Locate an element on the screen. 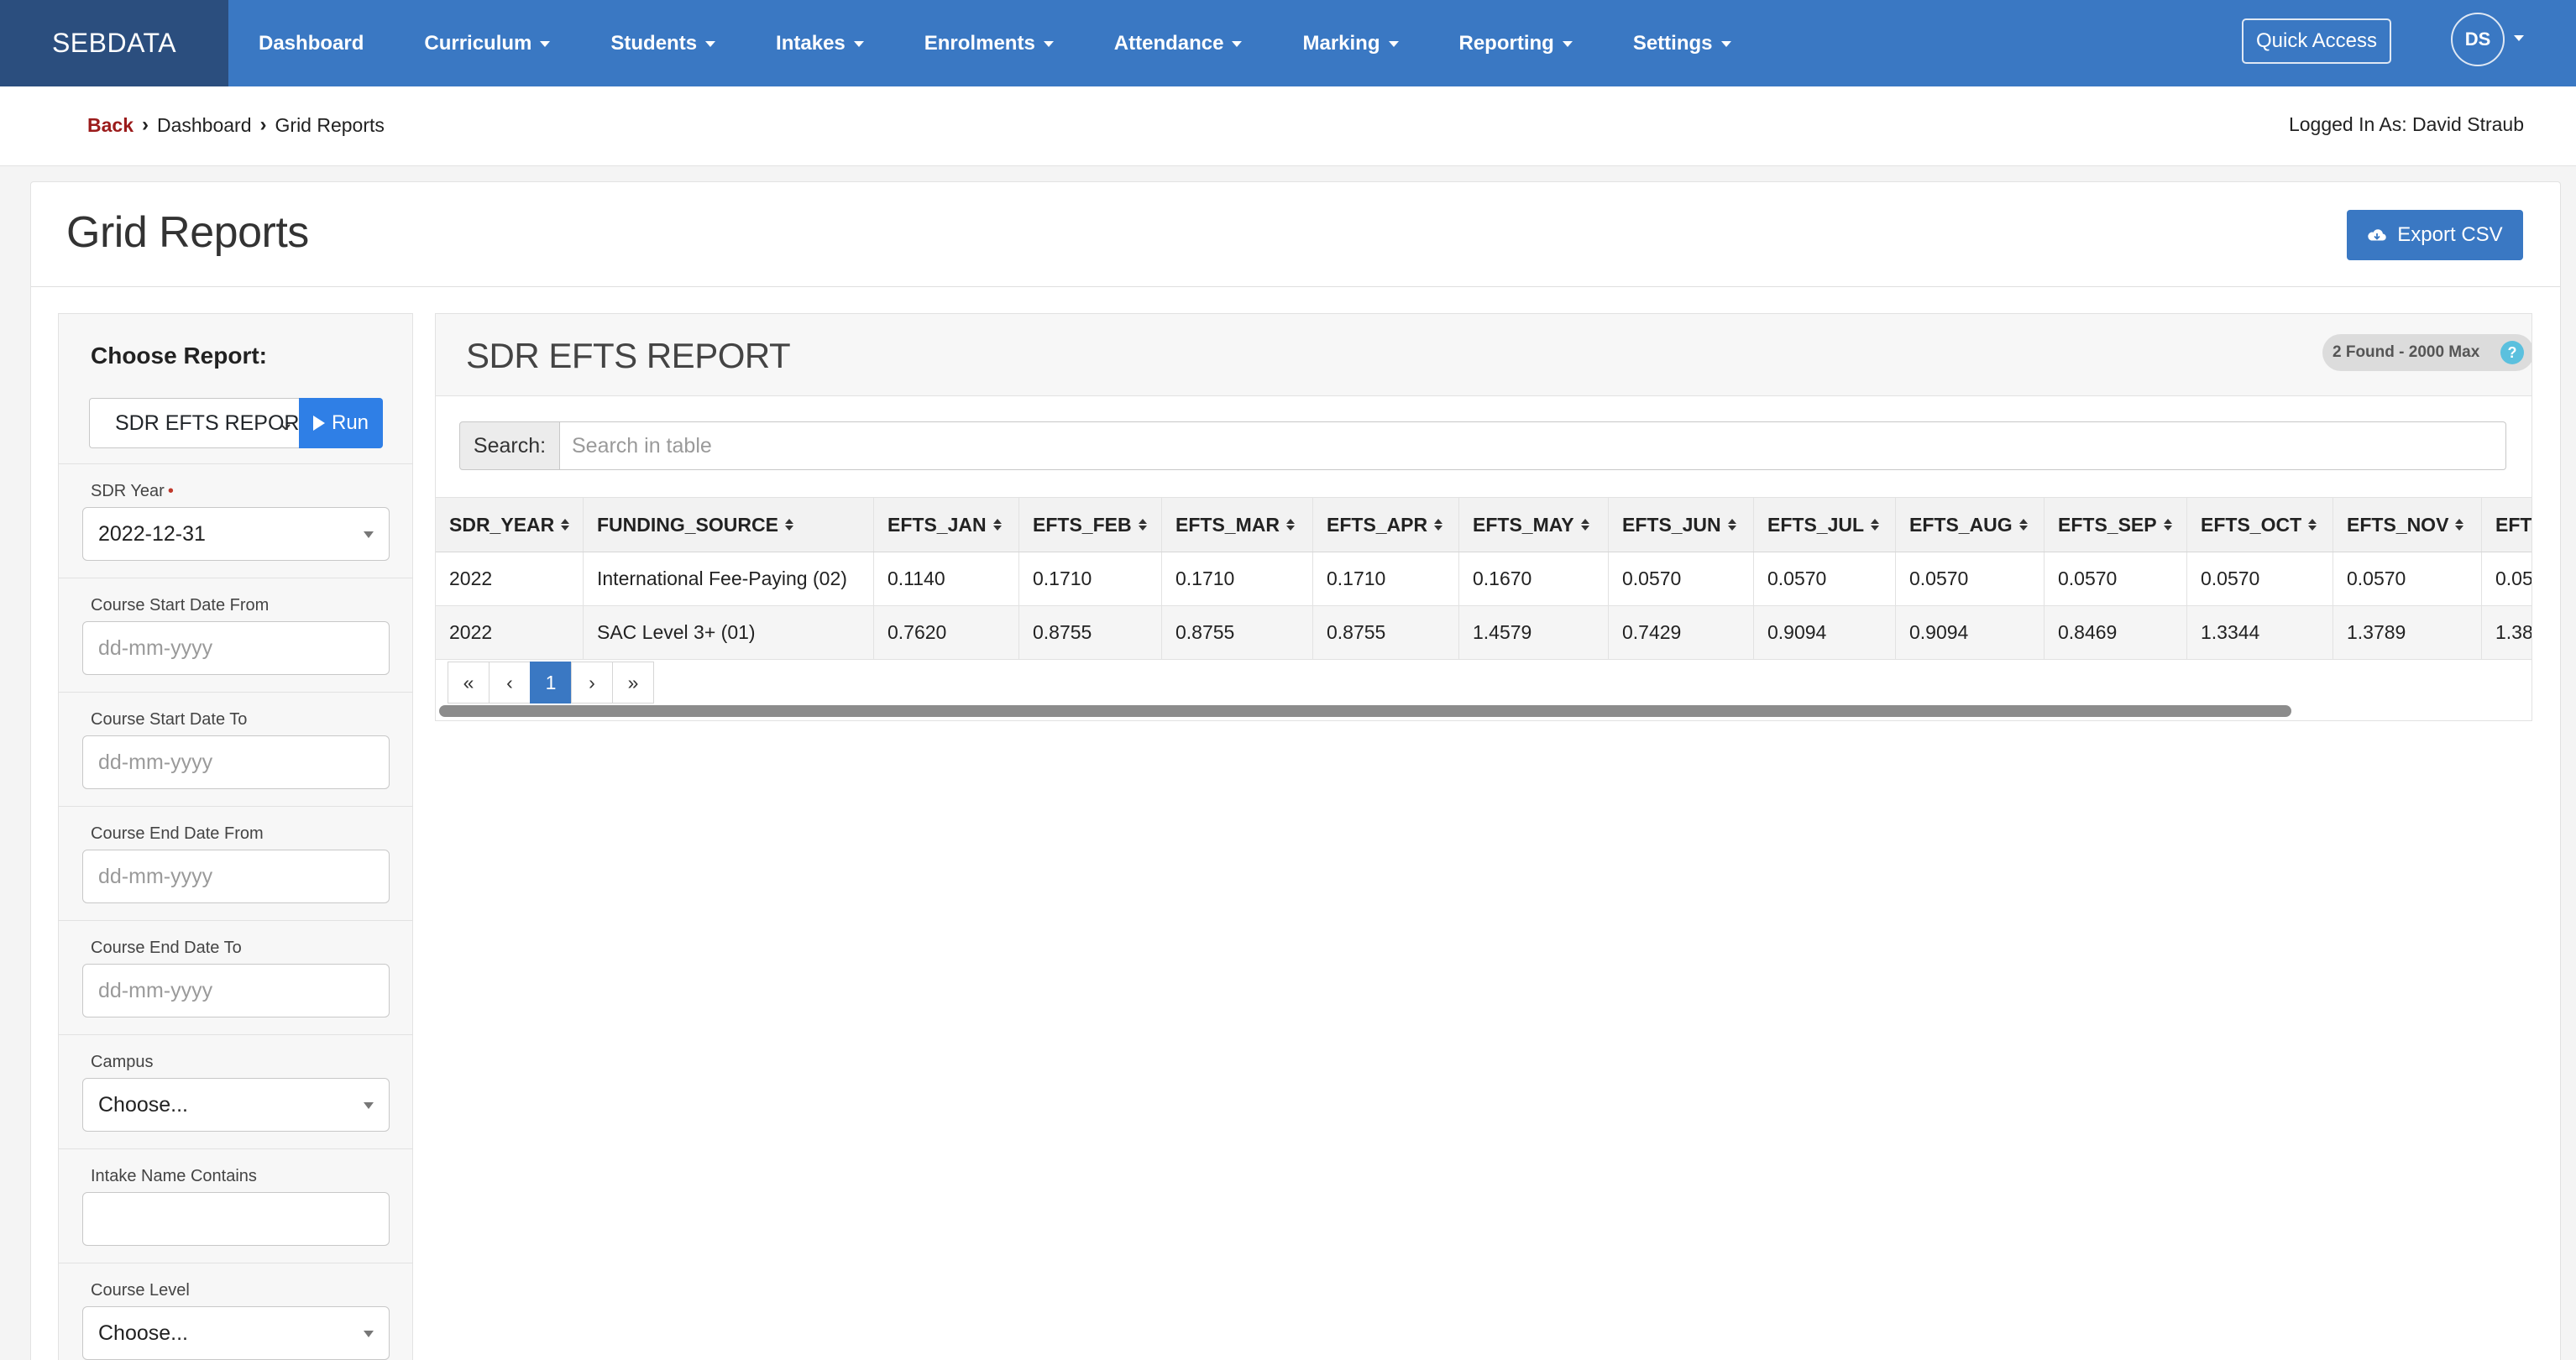 The height and width of the screenshot is (1360, 2576). filter-label: Course End Date From is located at coordinates (177, 834).